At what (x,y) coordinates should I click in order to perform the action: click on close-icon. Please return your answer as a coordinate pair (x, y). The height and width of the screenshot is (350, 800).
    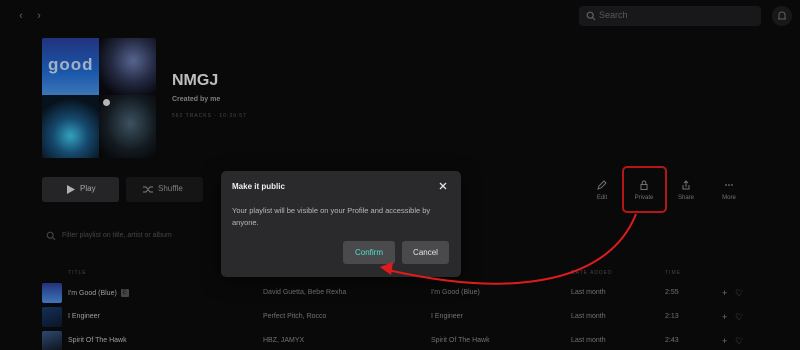
    Looking at the image, I should click on (443, 186).